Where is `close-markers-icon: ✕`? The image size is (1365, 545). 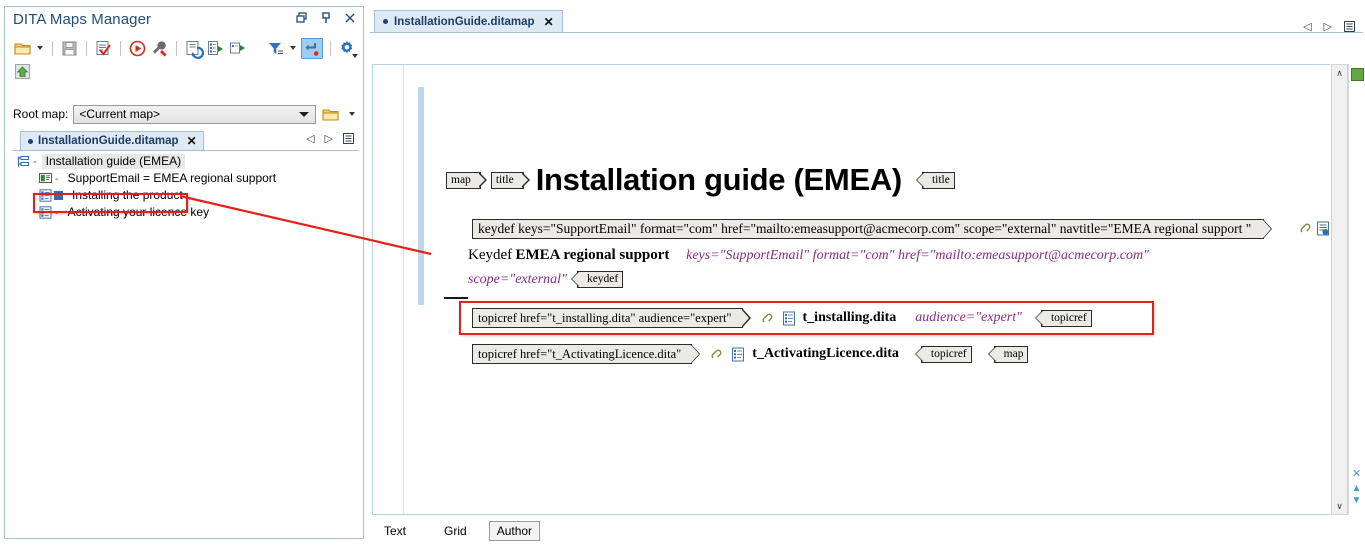
close-markers-icon: ✕ is located at coordinates (1356, 474).